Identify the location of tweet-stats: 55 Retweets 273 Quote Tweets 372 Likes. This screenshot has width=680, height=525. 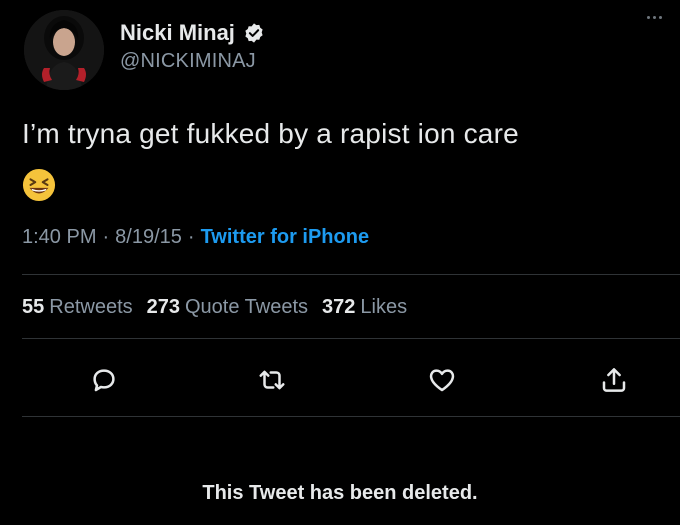
(214, 307).